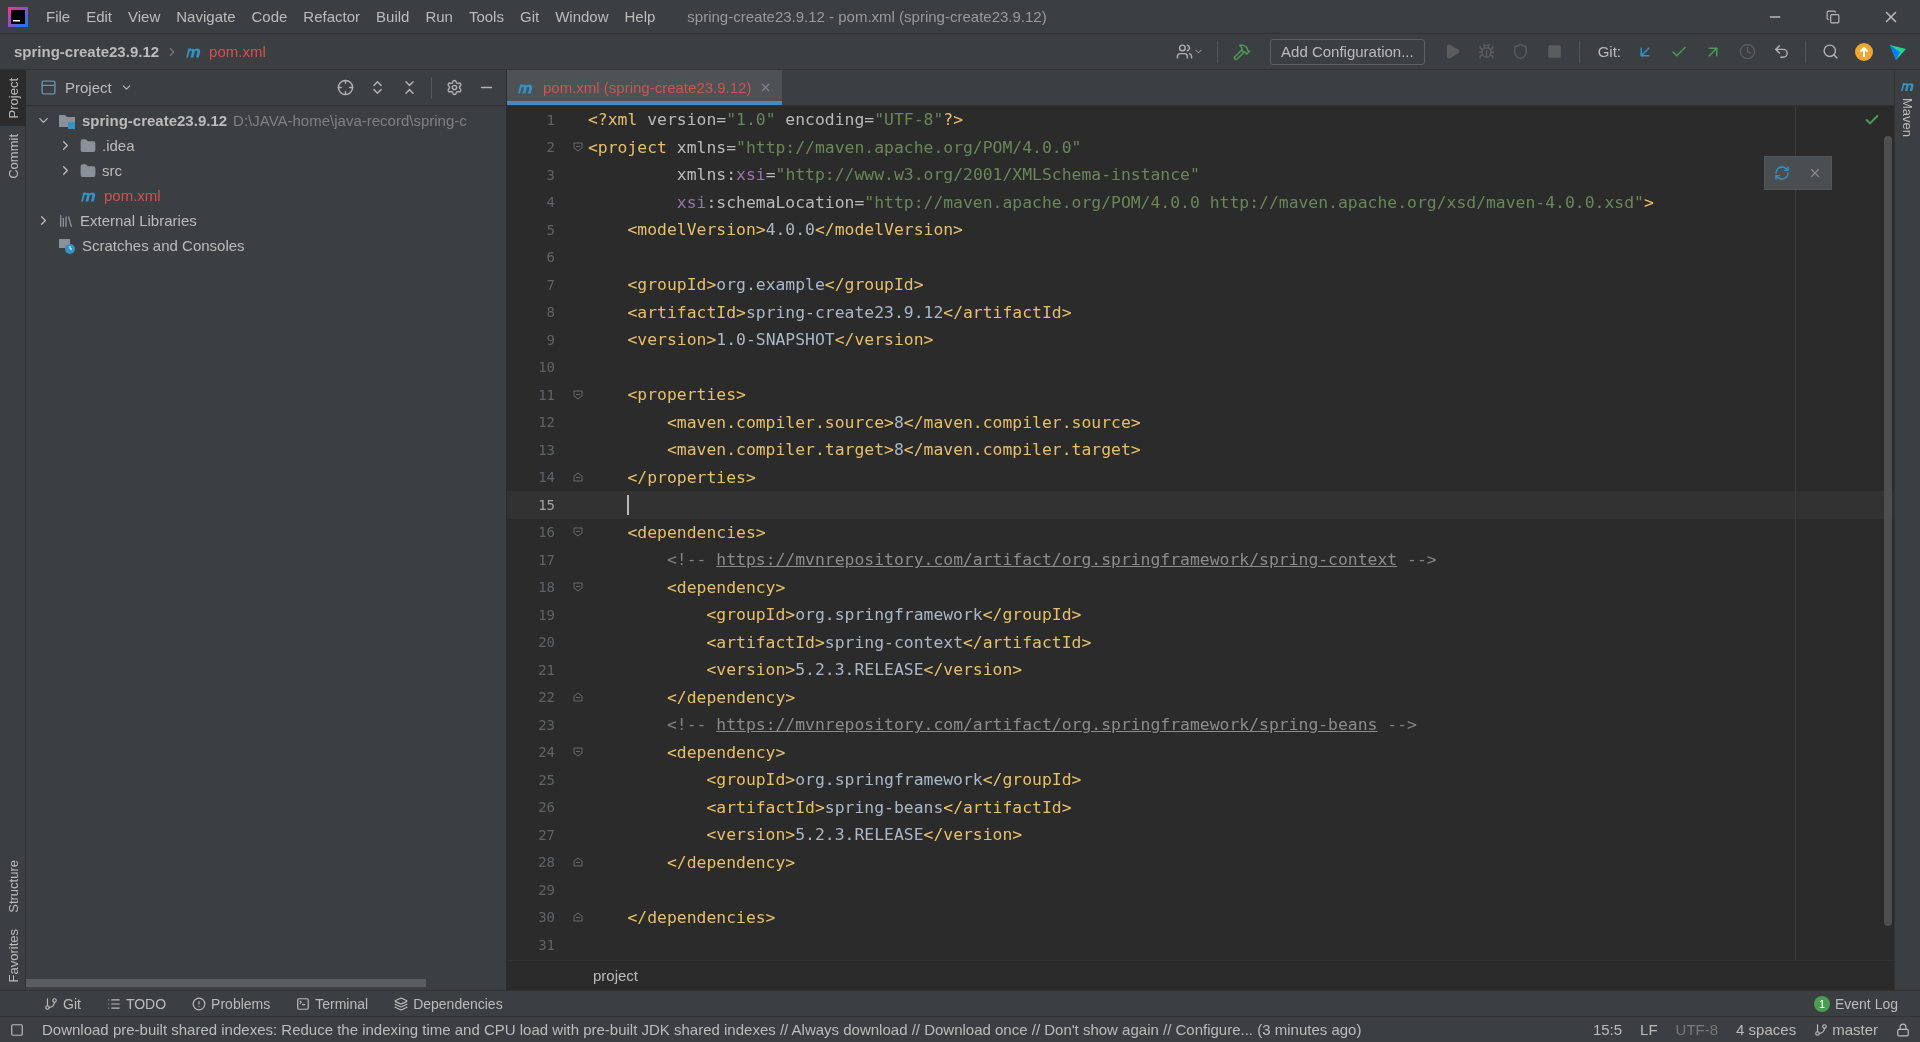 This screenshot has width=1920, height=1042. Describe the element at coordinates (62, 1003) in the screenshot. I see `tool-window-button: Git` at that location.